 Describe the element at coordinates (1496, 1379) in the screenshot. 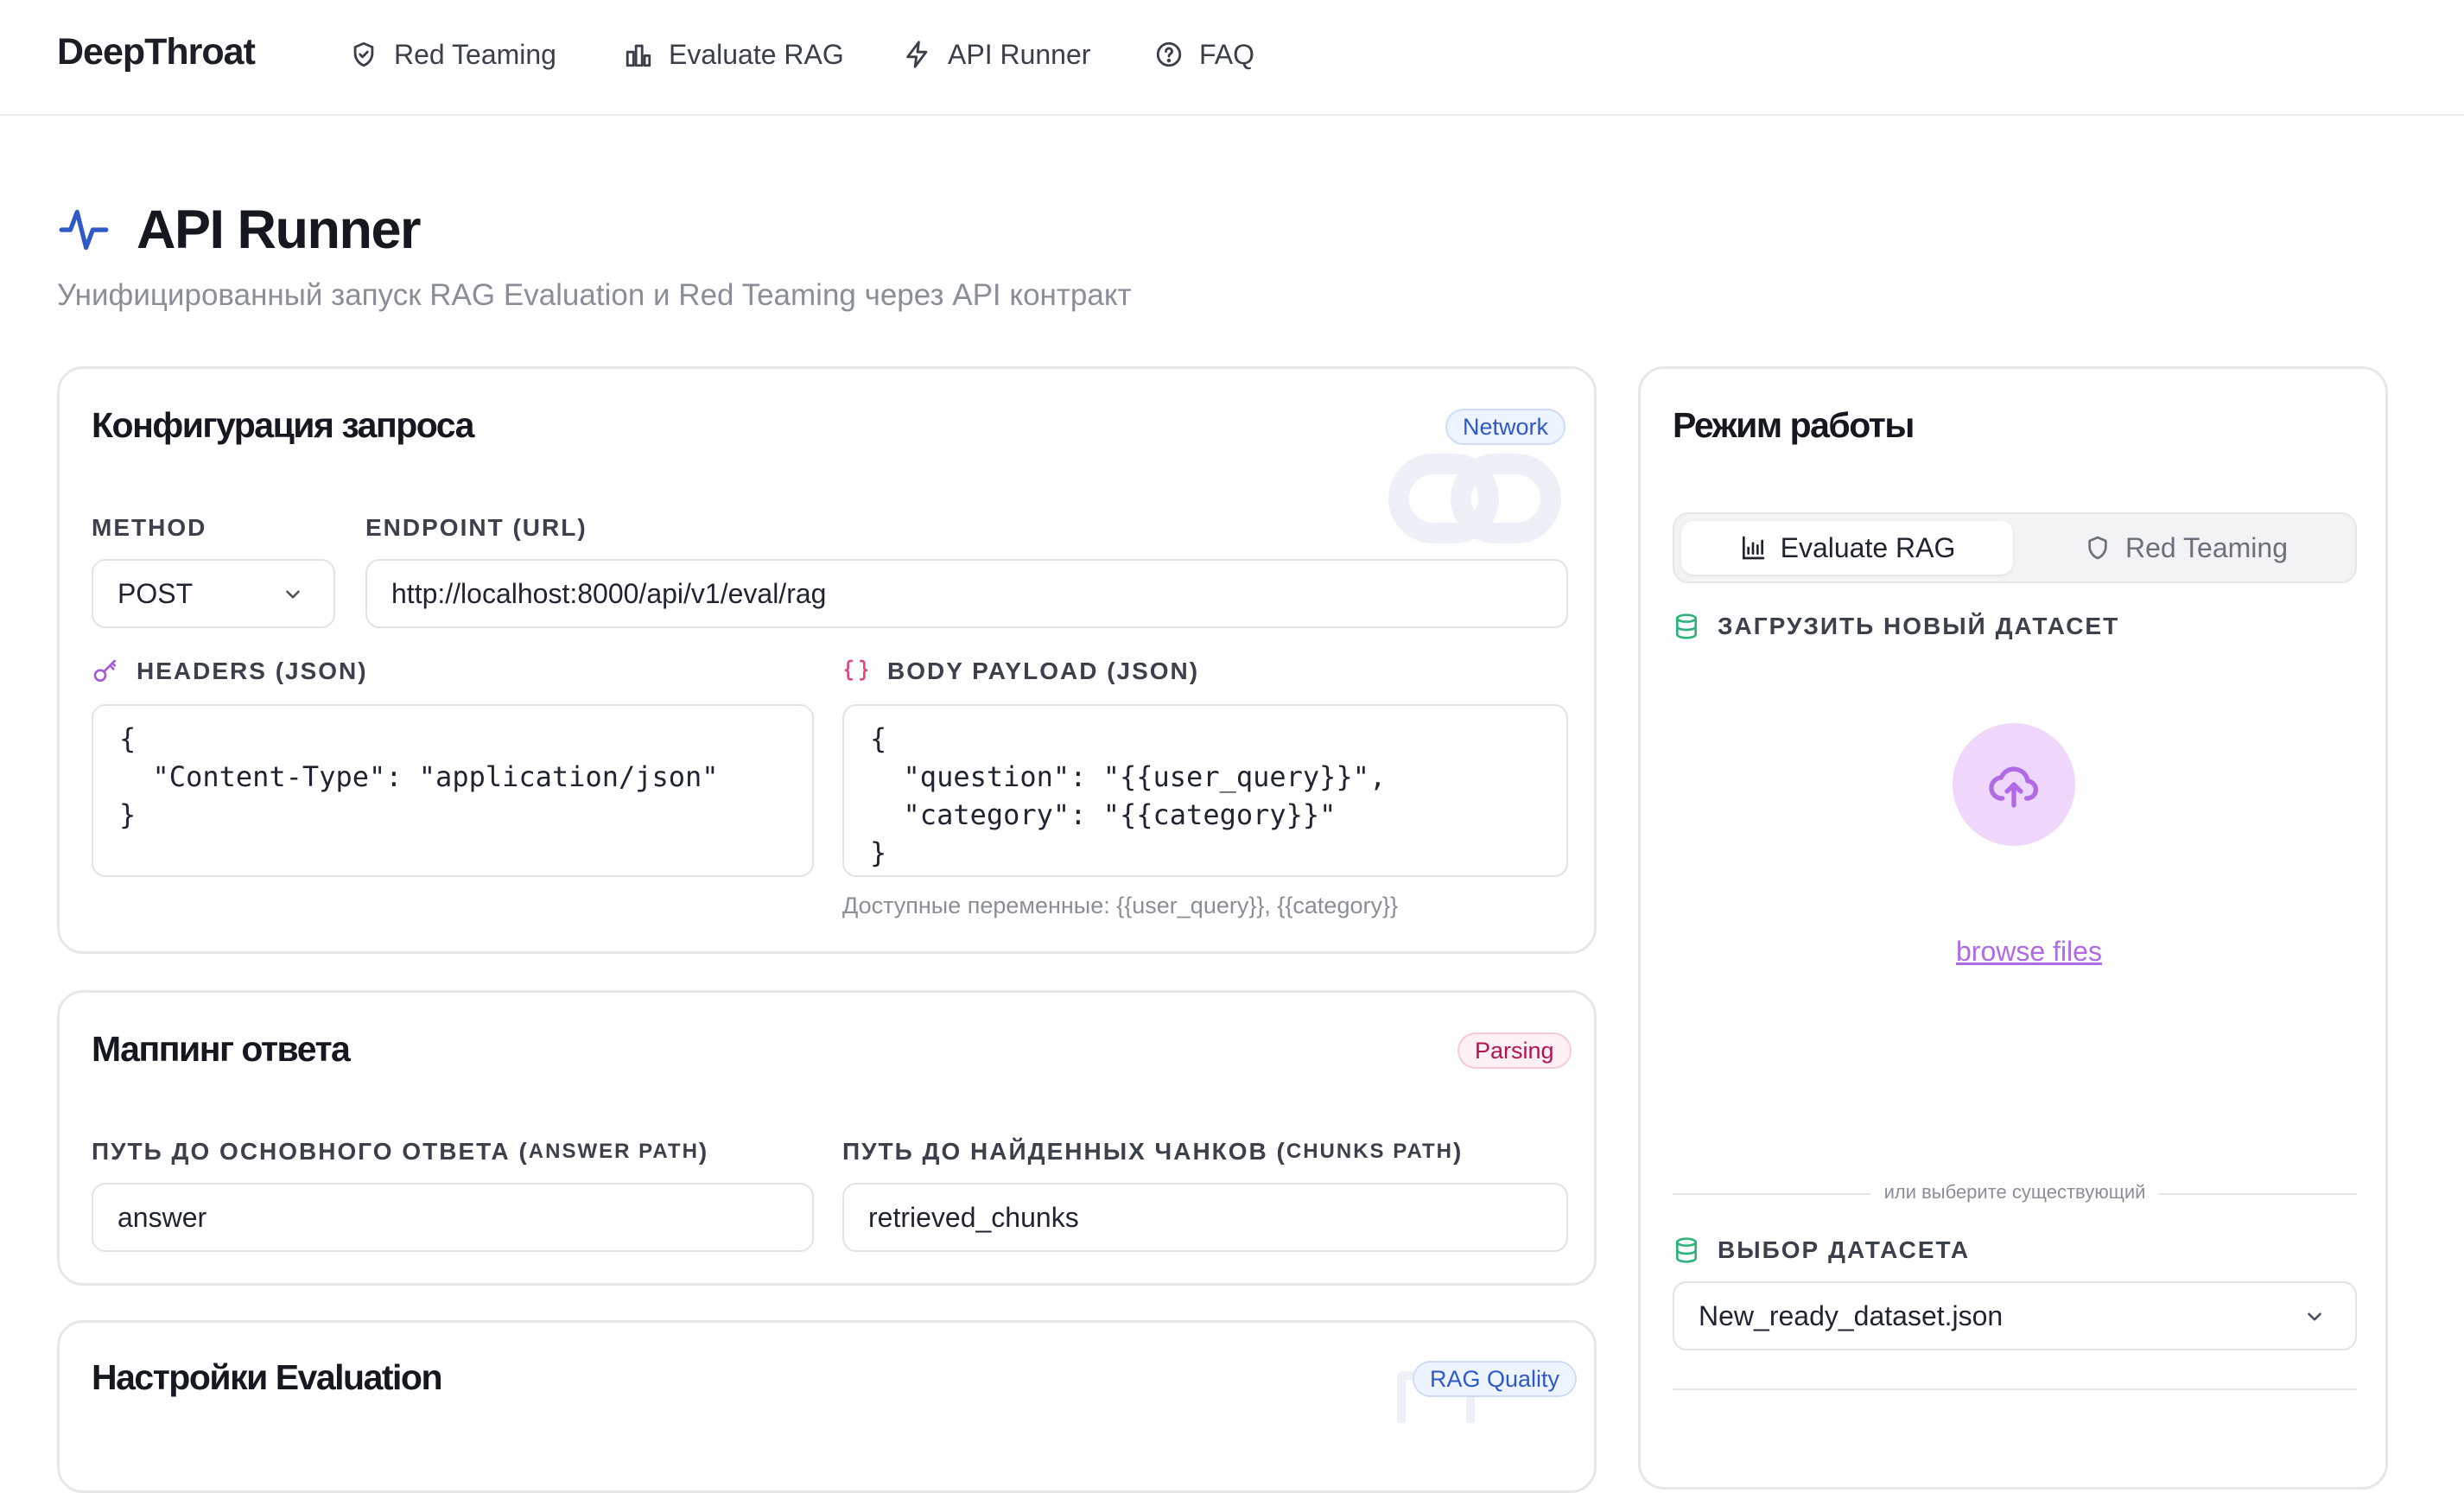

I see `rag-quality-badge: RAG Quality` at that location.